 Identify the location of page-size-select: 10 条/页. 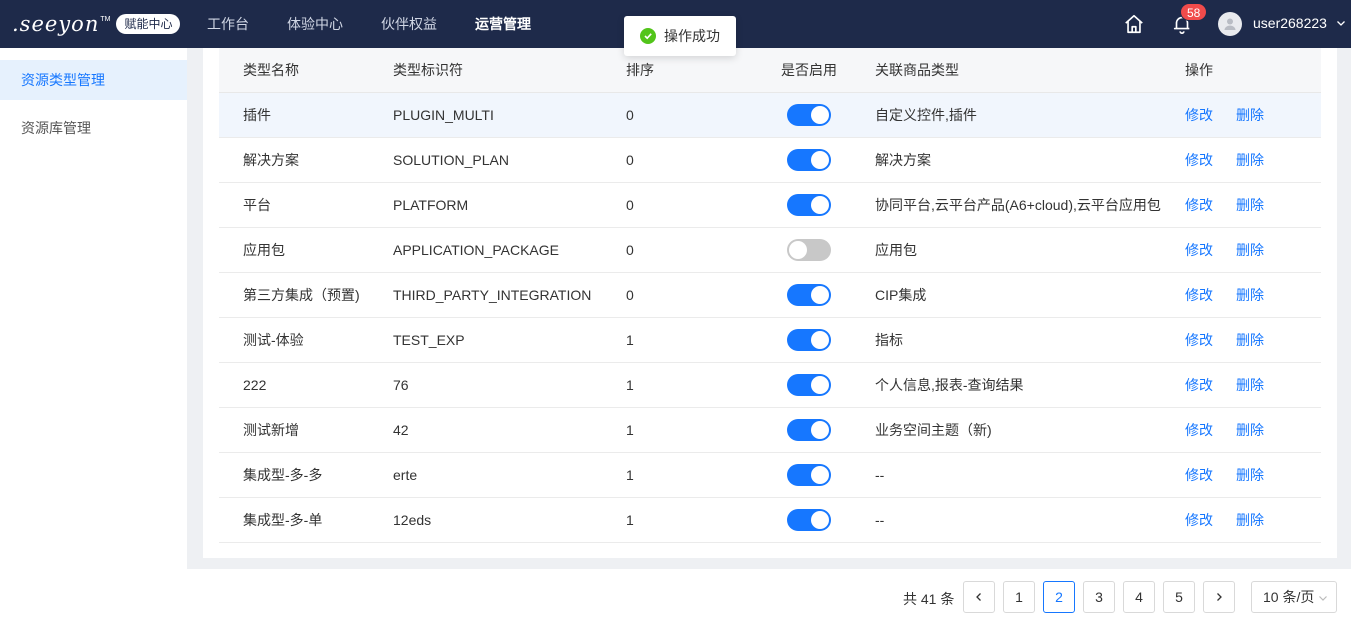
(1294, 597).